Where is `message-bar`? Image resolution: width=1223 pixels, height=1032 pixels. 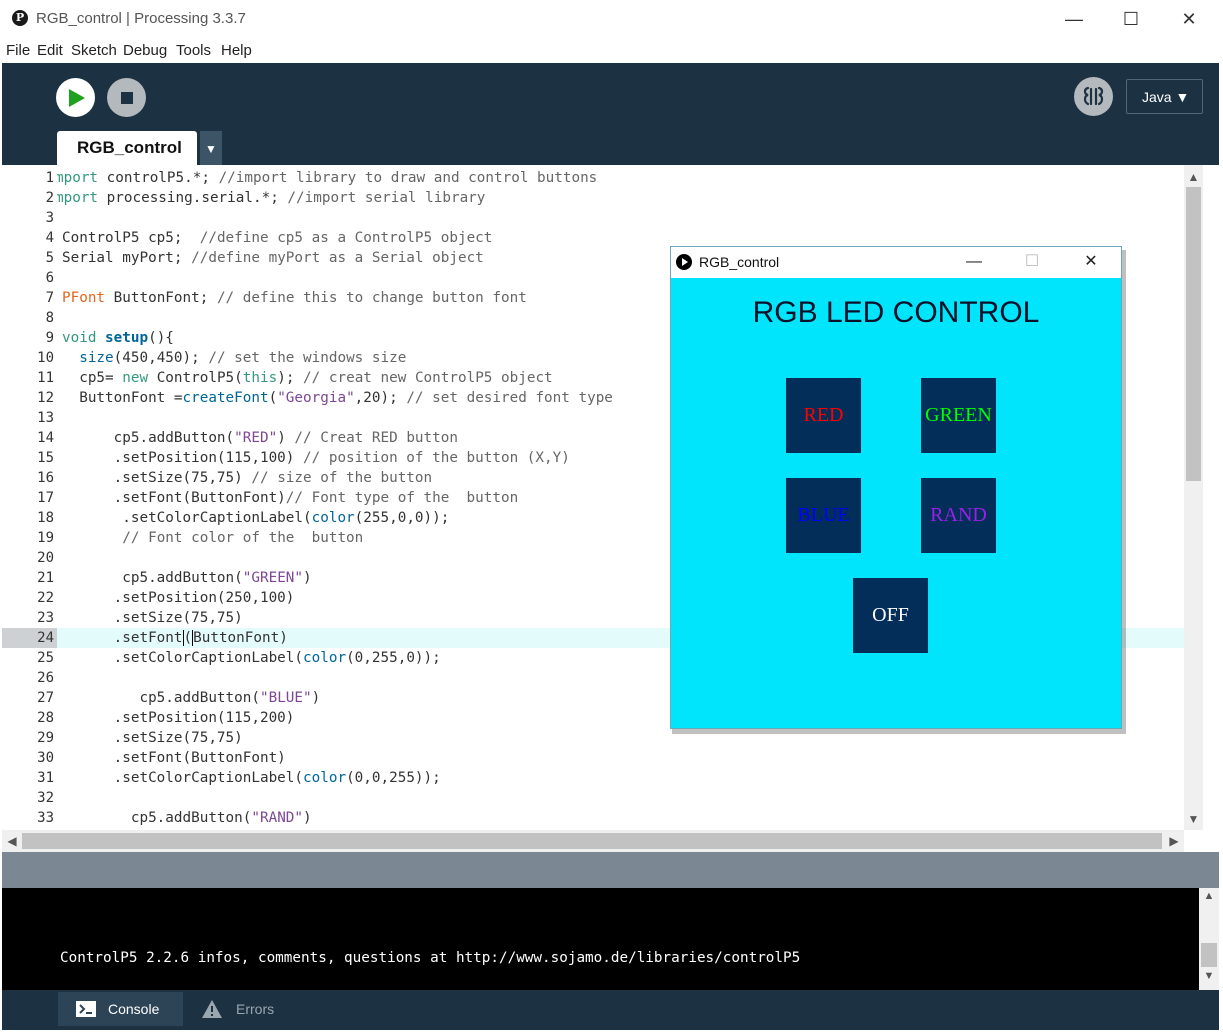 message-bar is located at coordinates (610, 870).